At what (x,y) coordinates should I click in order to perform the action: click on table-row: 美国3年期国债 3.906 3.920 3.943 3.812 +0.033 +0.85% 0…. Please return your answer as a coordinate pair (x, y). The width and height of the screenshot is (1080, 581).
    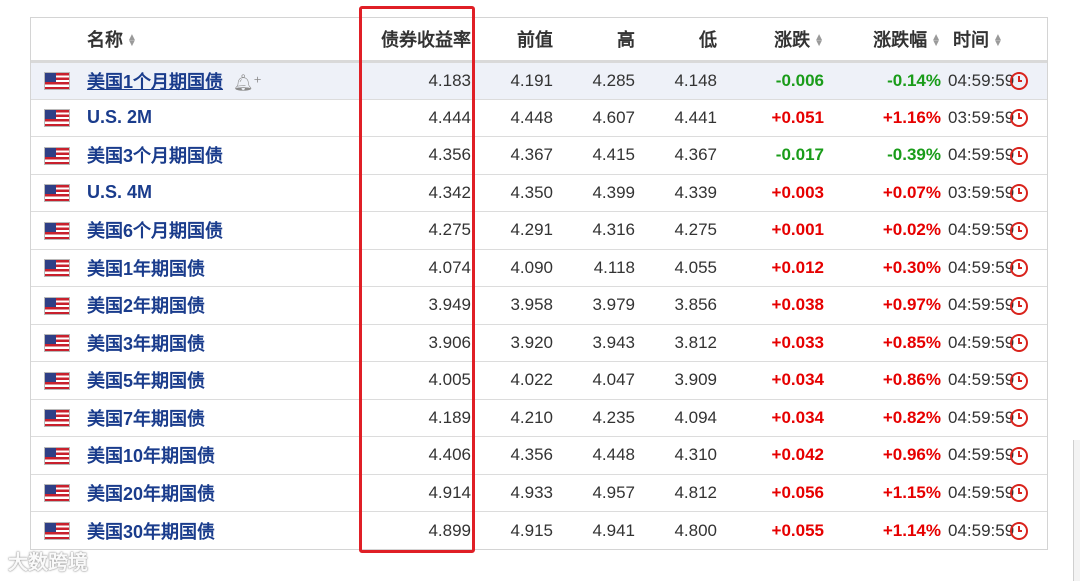
    Looking at the image, I should click on (539, 343).